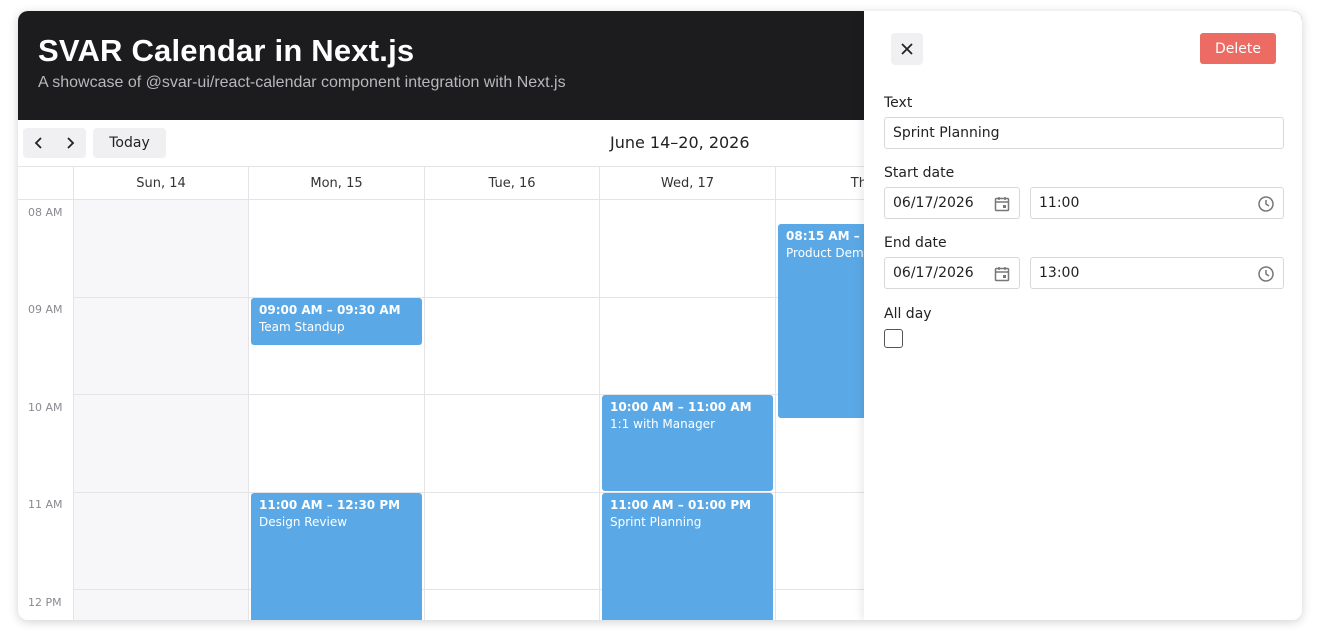 The height and width of the screenshot is (634, 1320). Describe the element at coordinates (908, 314) in the screenshot. I see `all-day-label: All day` at that location.